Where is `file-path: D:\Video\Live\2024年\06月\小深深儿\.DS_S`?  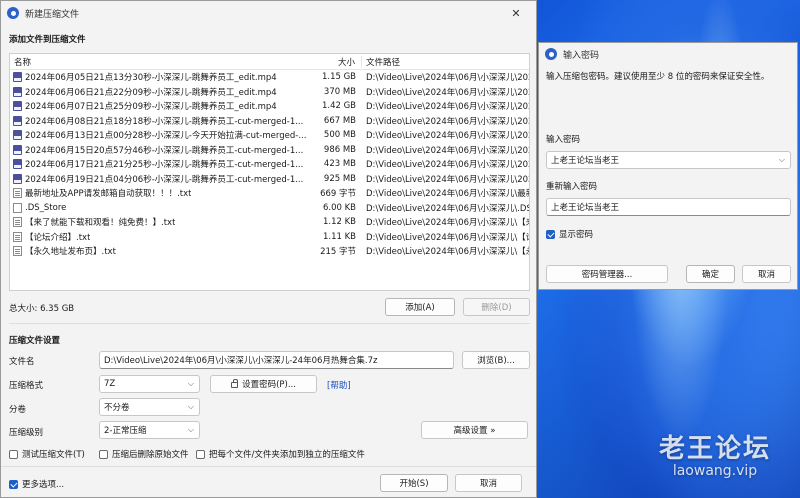 file-path: D:\Video\Live\2024年\06月\小深深儿\.DS_S is located at coordinates (447, 208).